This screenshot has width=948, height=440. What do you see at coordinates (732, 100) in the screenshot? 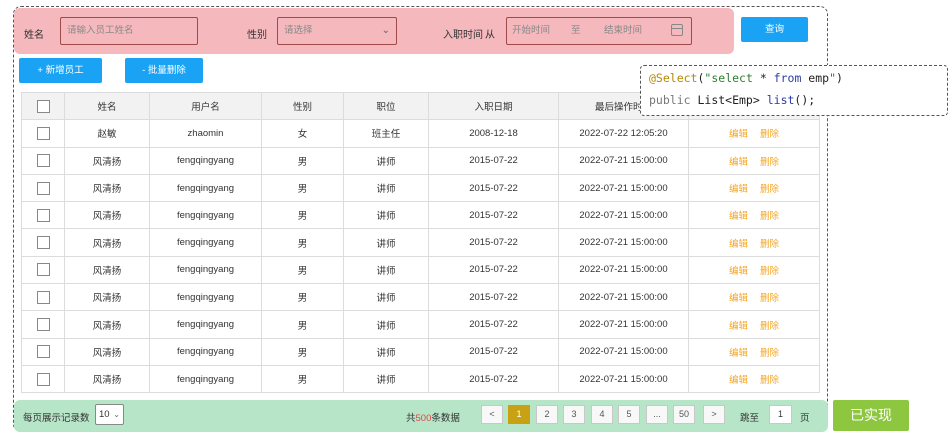
I see `code-line-method: public List<Emp> list();` at bounding box center [732, 100].